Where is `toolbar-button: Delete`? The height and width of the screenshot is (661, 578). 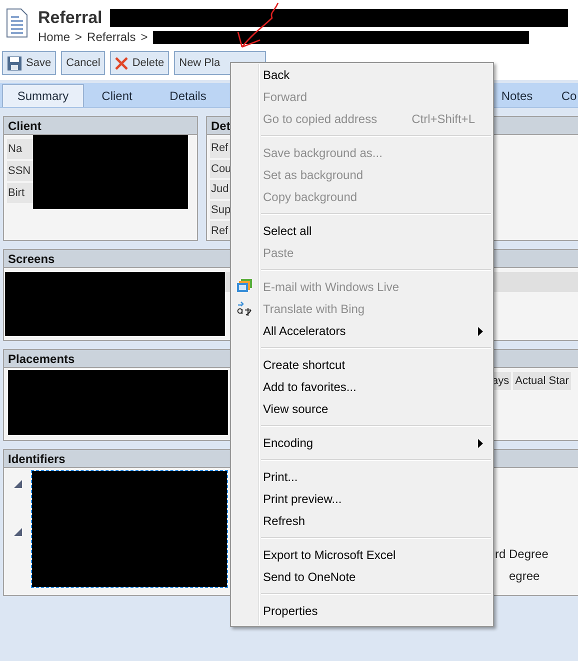
toolbar-button: Delete is located at coordinates (140, 63).